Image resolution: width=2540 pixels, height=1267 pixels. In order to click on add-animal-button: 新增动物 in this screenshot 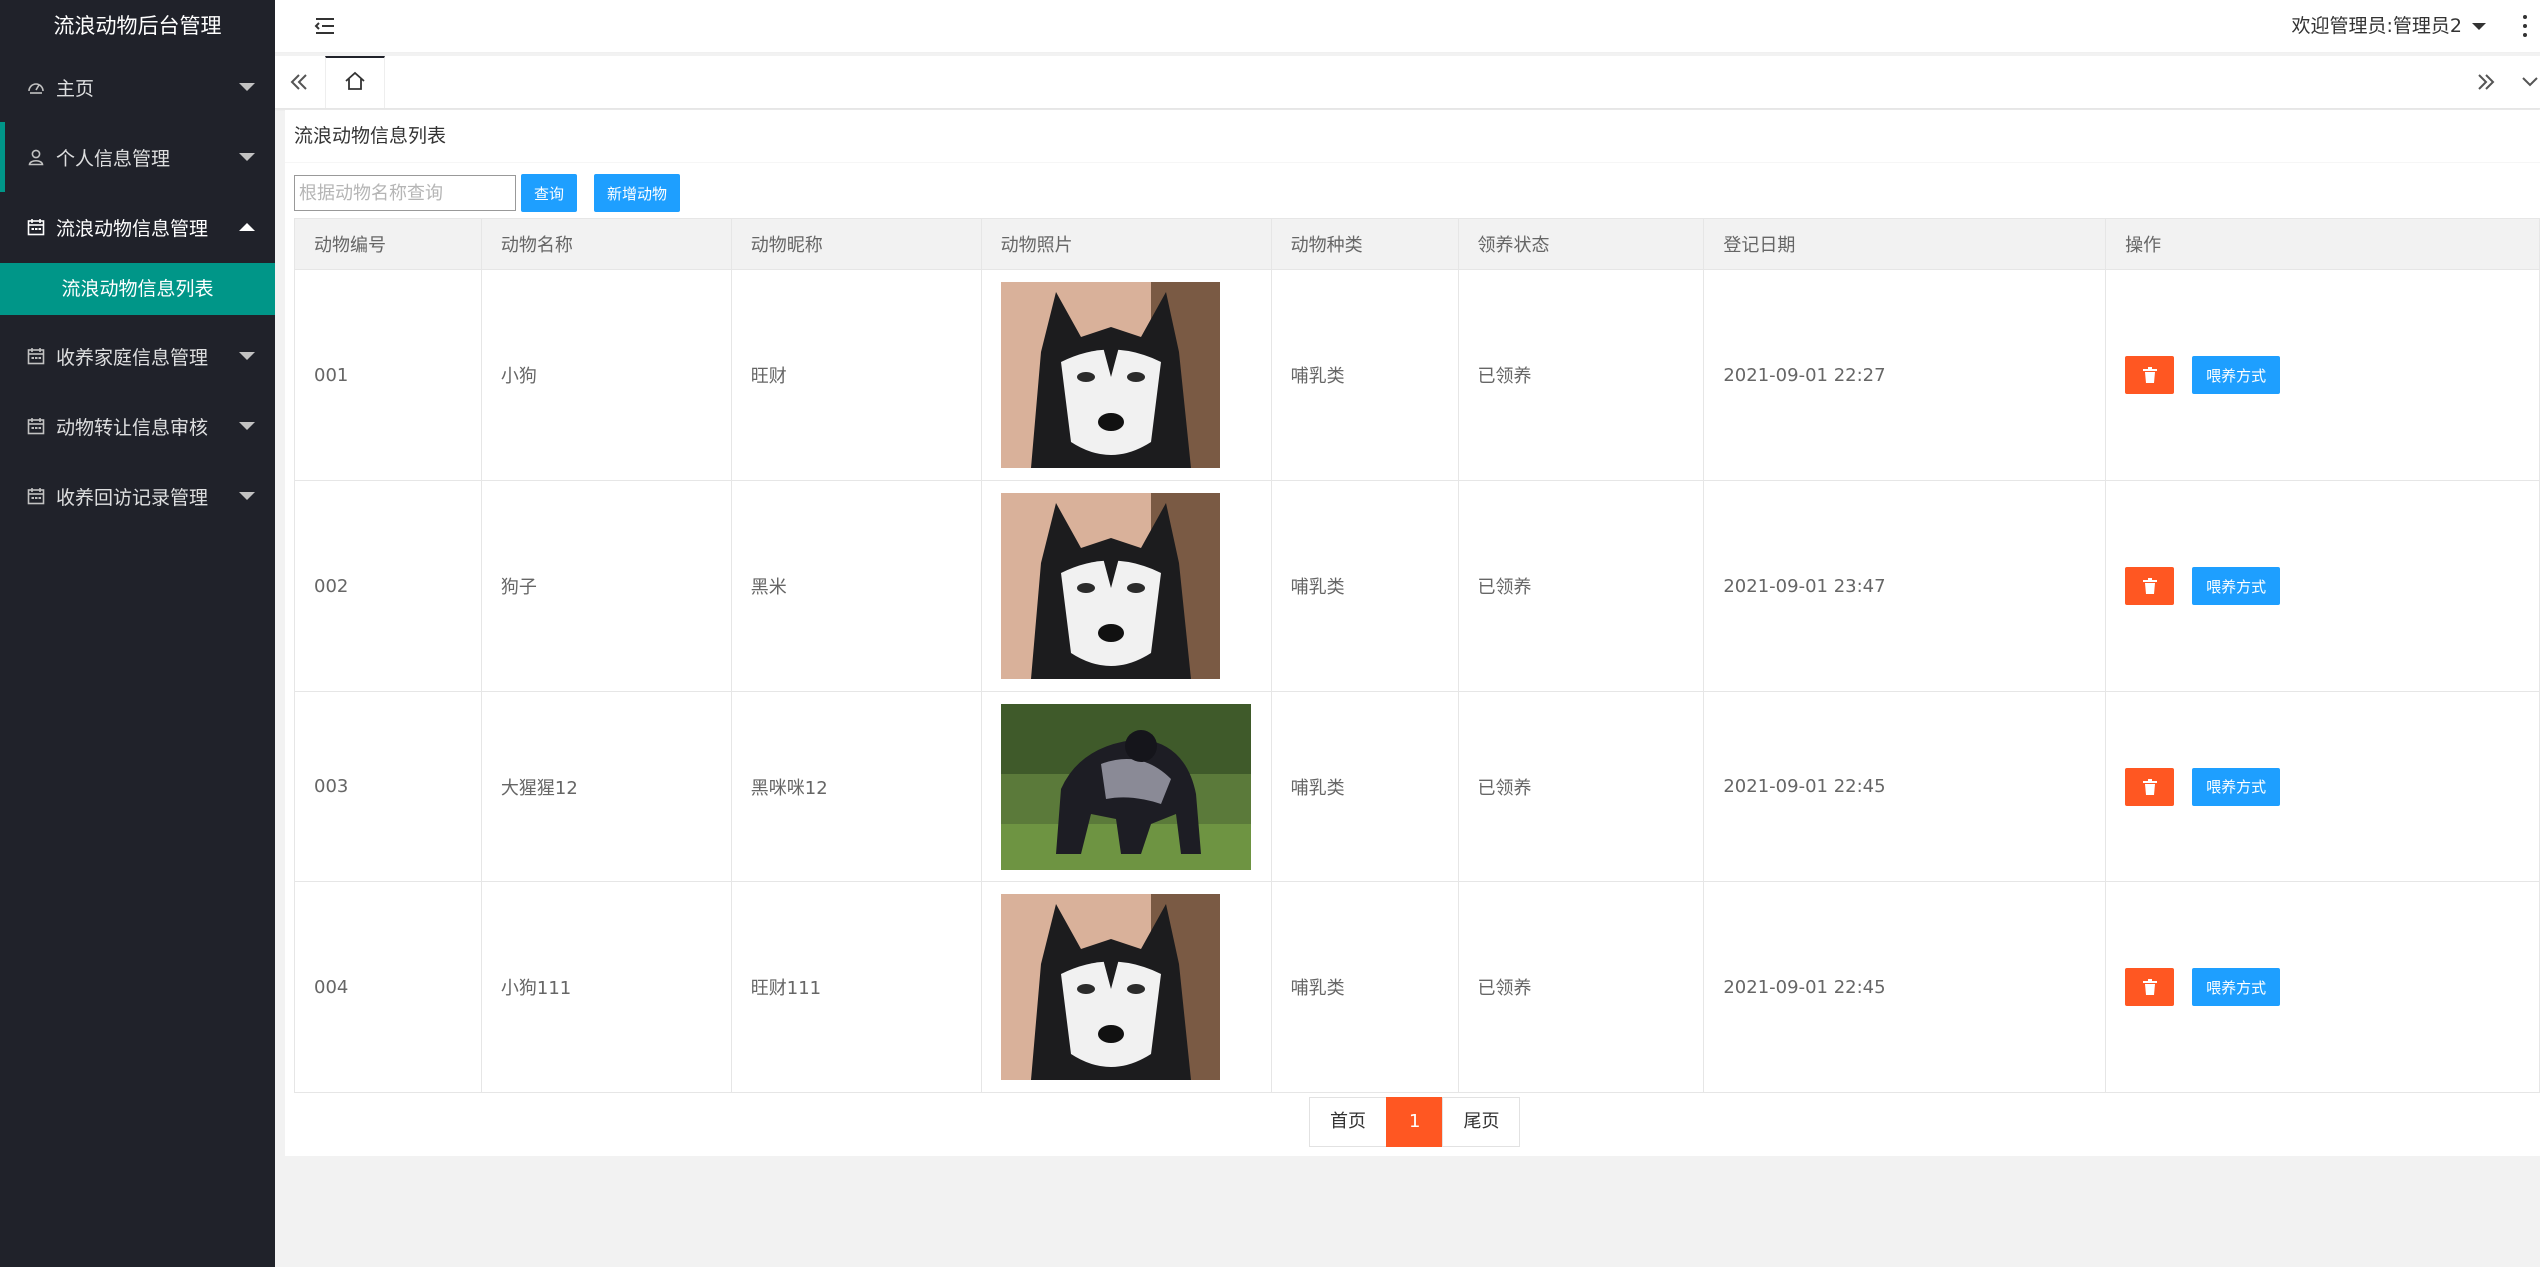, I will do `click(637, 193)`.